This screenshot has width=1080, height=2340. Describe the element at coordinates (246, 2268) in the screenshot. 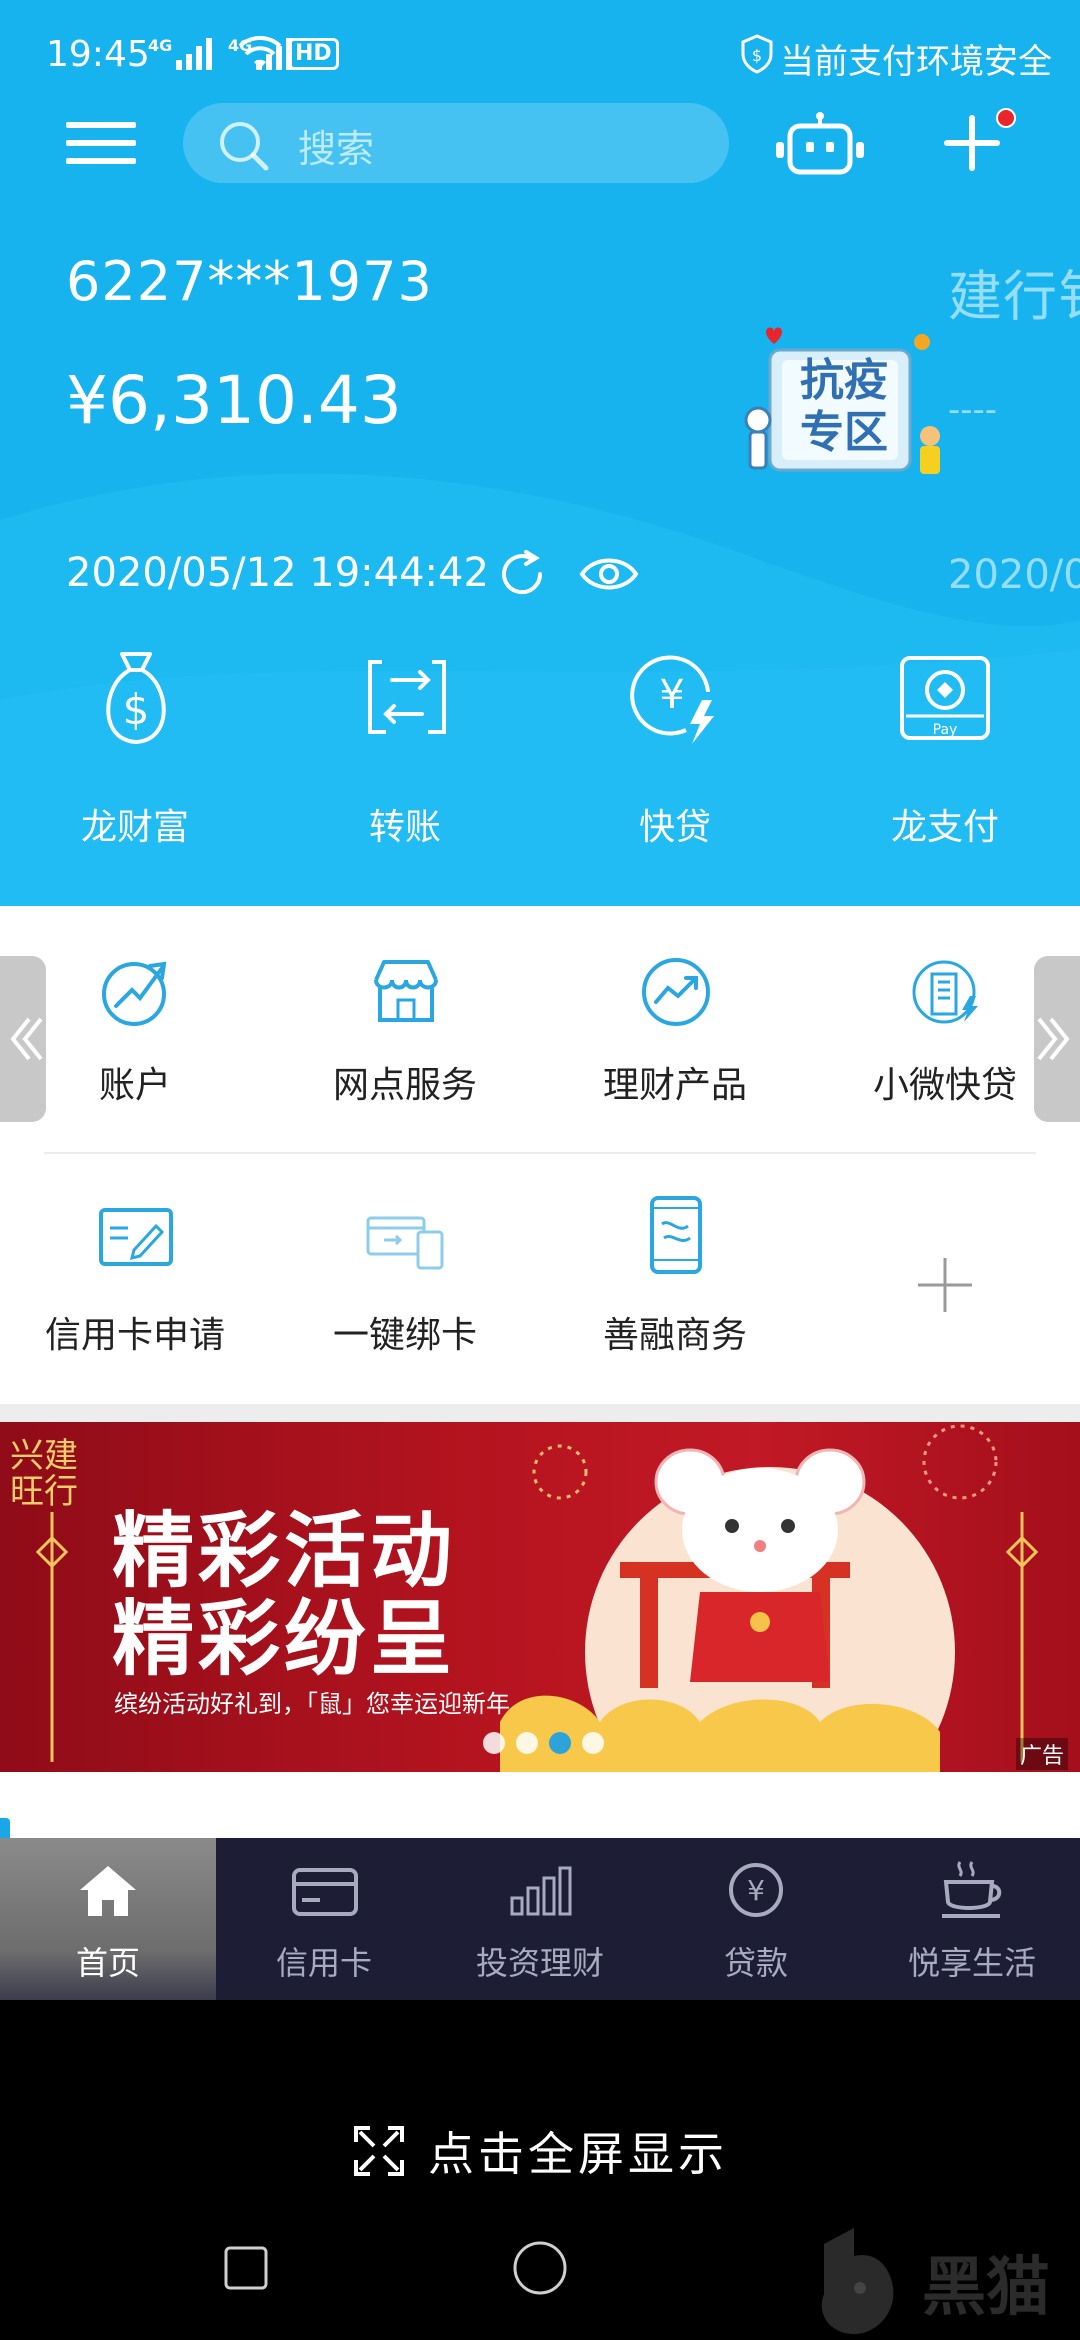

I see `recent-apps-button` at that location.